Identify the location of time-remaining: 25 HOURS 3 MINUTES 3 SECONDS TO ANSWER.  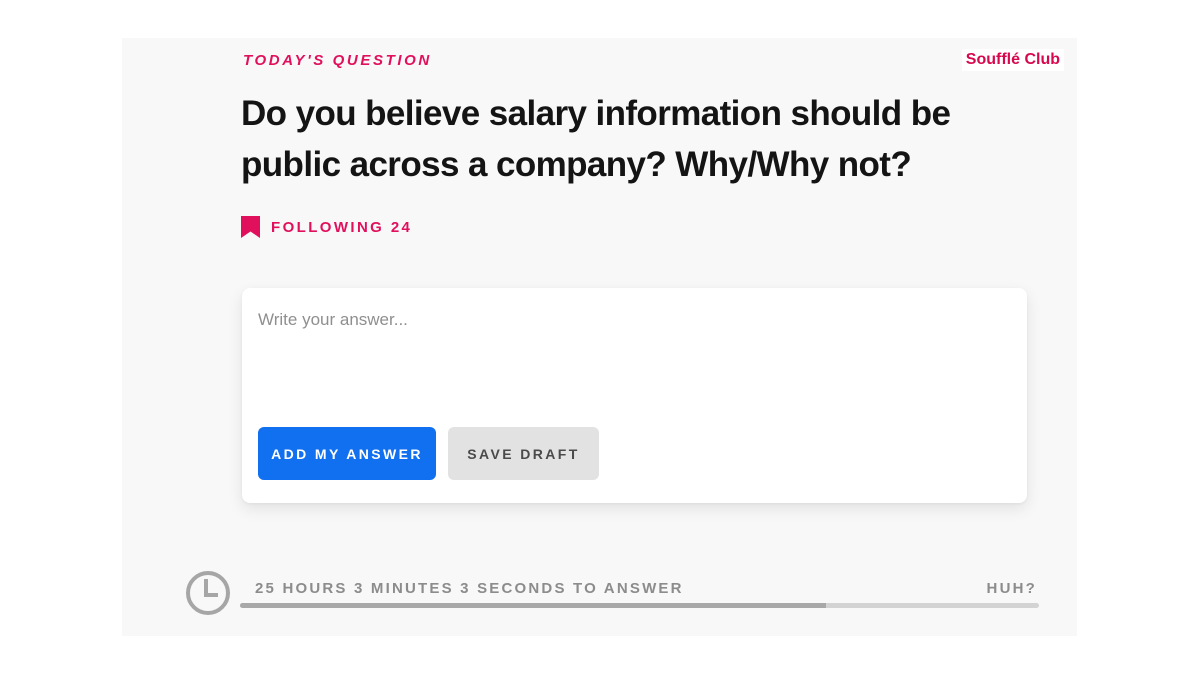
(469, 588).